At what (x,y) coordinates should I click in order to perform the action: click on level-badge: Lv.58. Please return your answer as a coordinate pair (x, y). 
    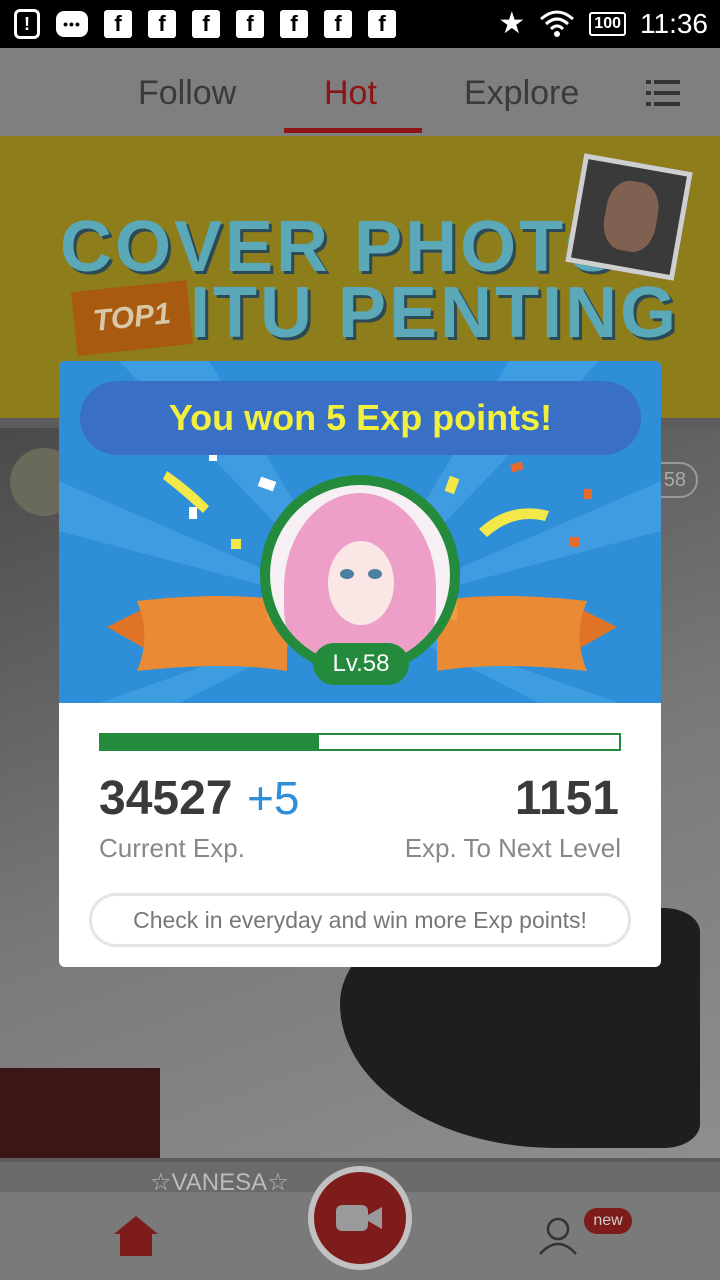
    Looking at the image, I should click on (361, 664).